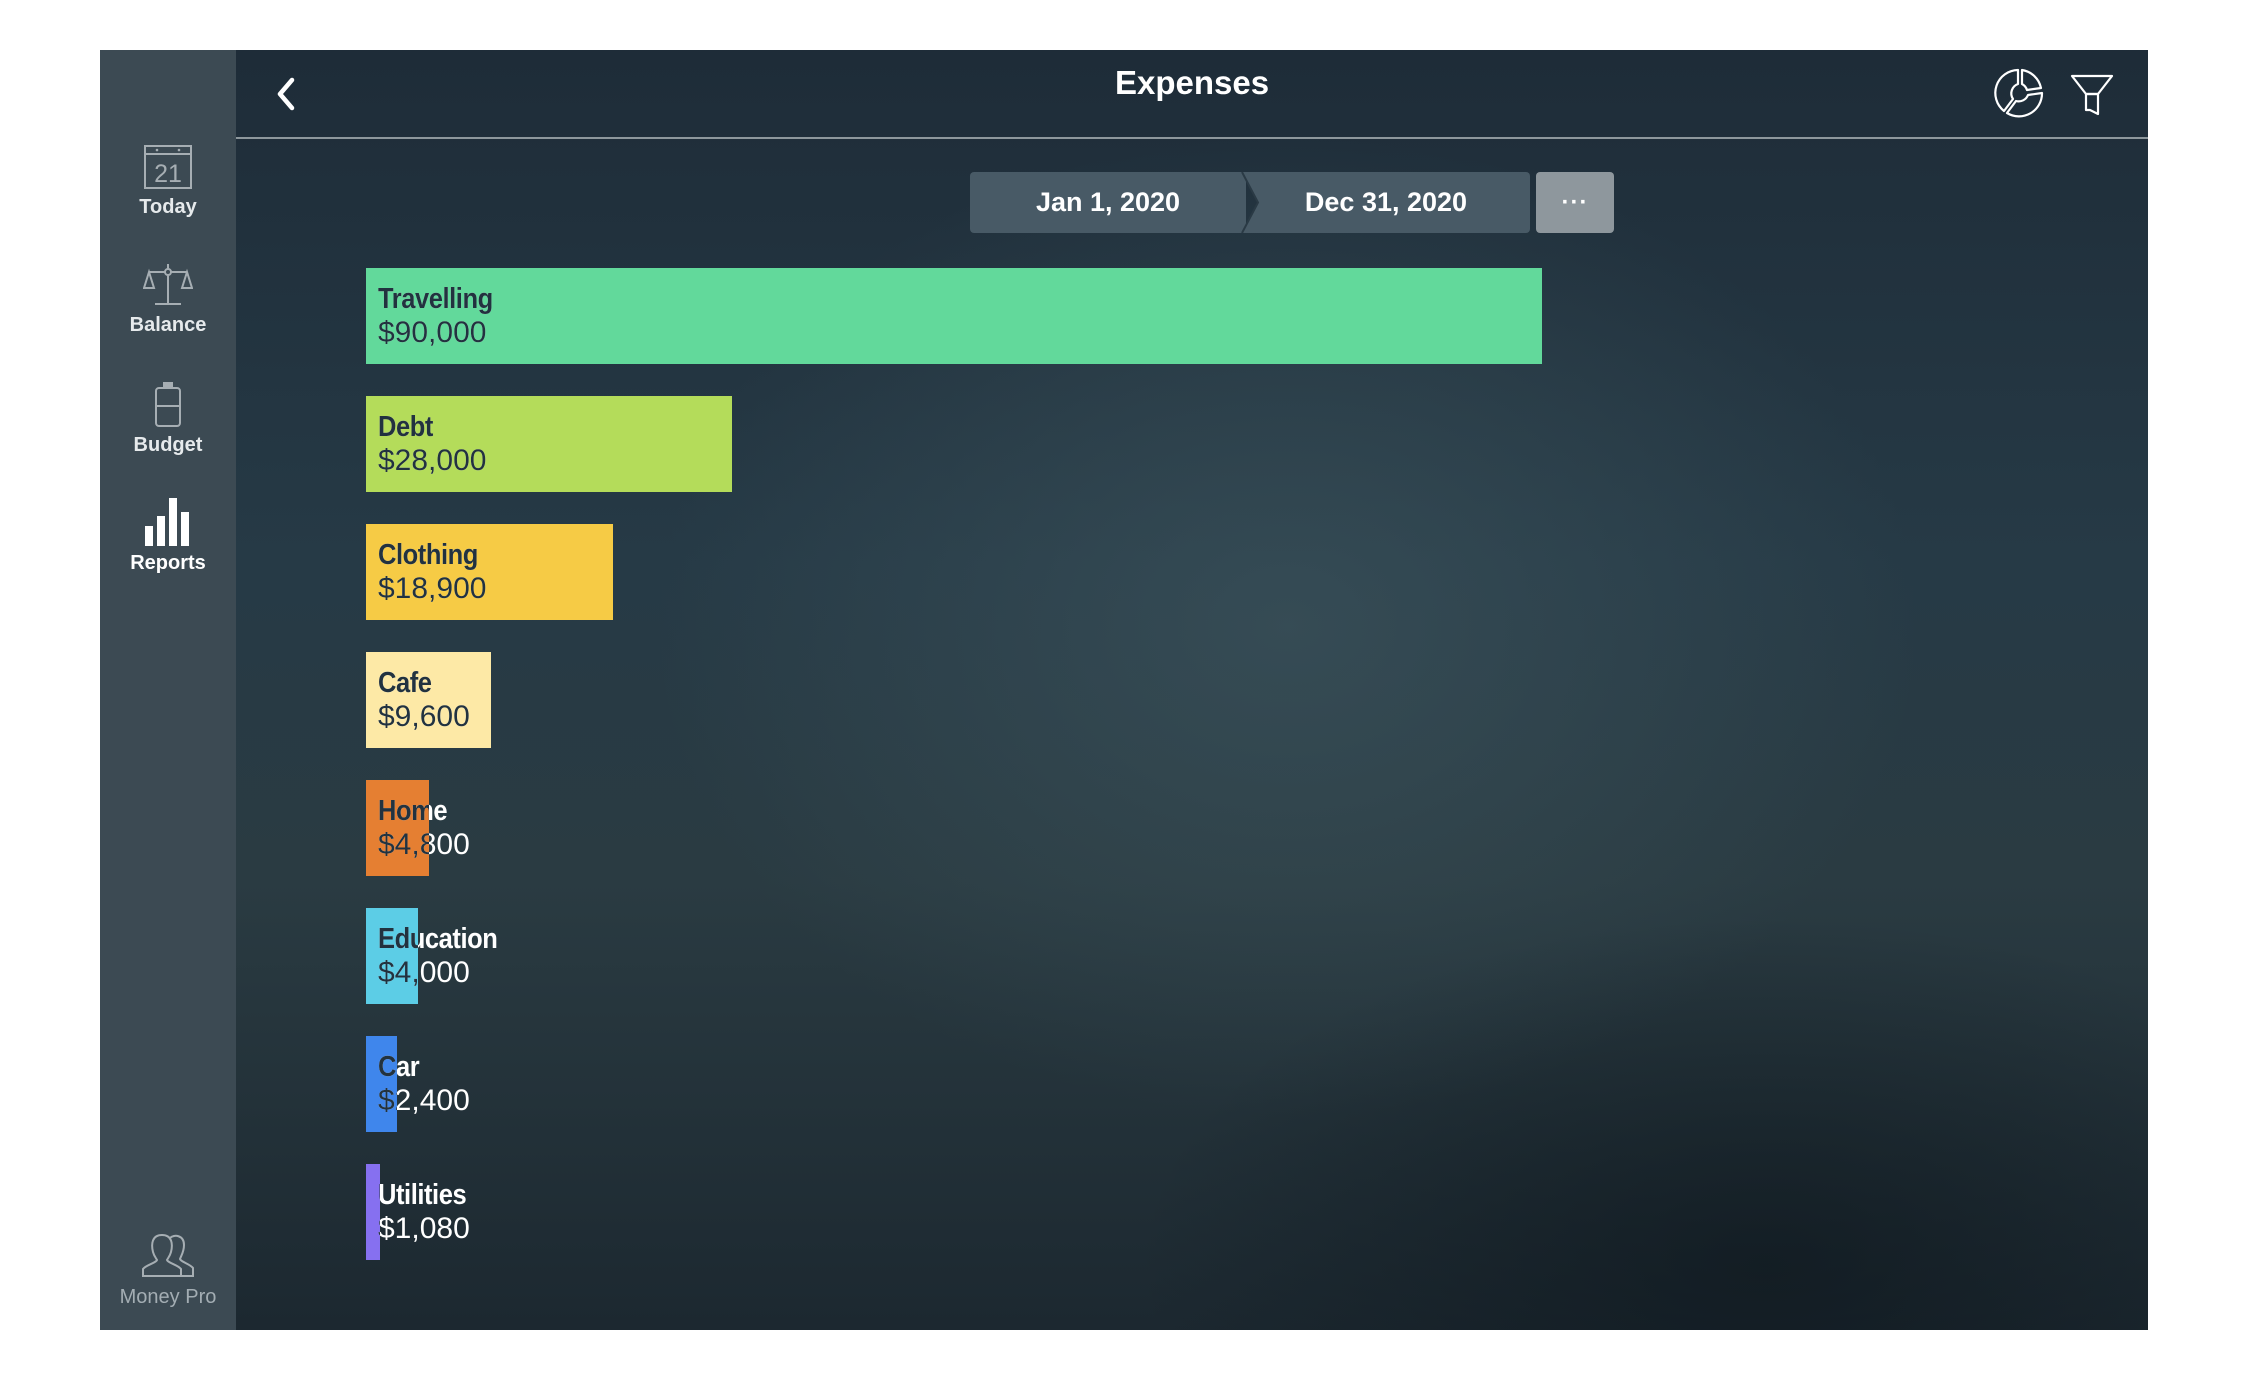  Describe the element at coordinates (432, 460) in the screenshot. I see `bar-value-label: $28,000` at that location.